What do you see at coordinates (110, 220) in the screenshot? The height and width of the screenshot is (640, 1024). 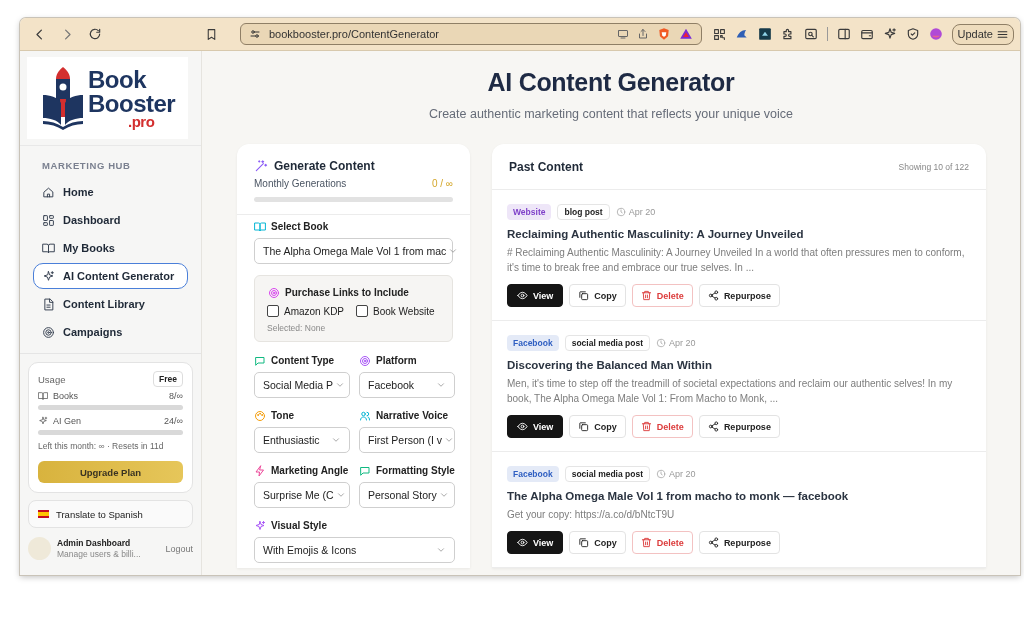 I see `nav-item: Dashboard` at bounding box center [110, 220].